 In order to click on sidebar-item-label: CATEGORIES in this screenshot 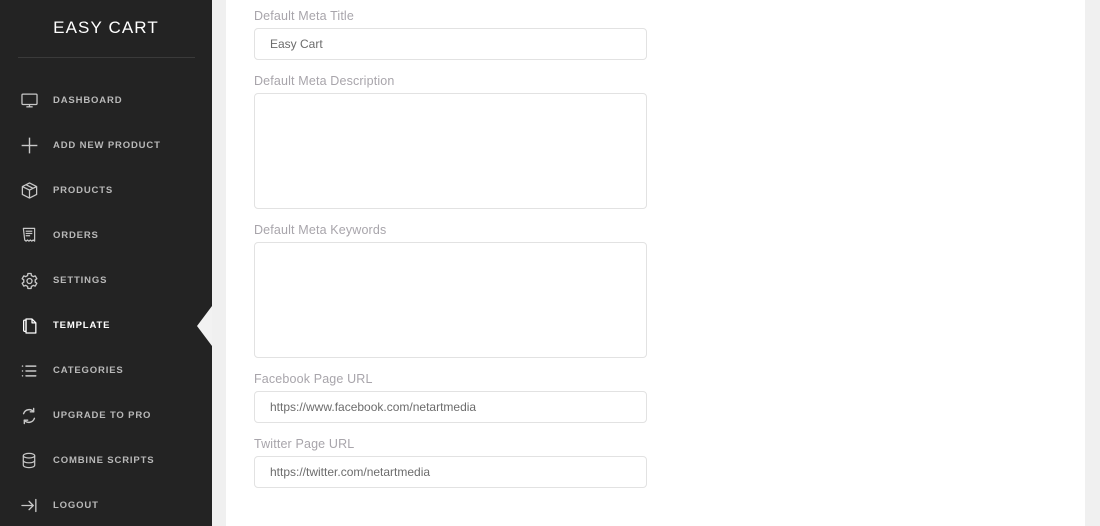, I will do `click(88, 370)`.